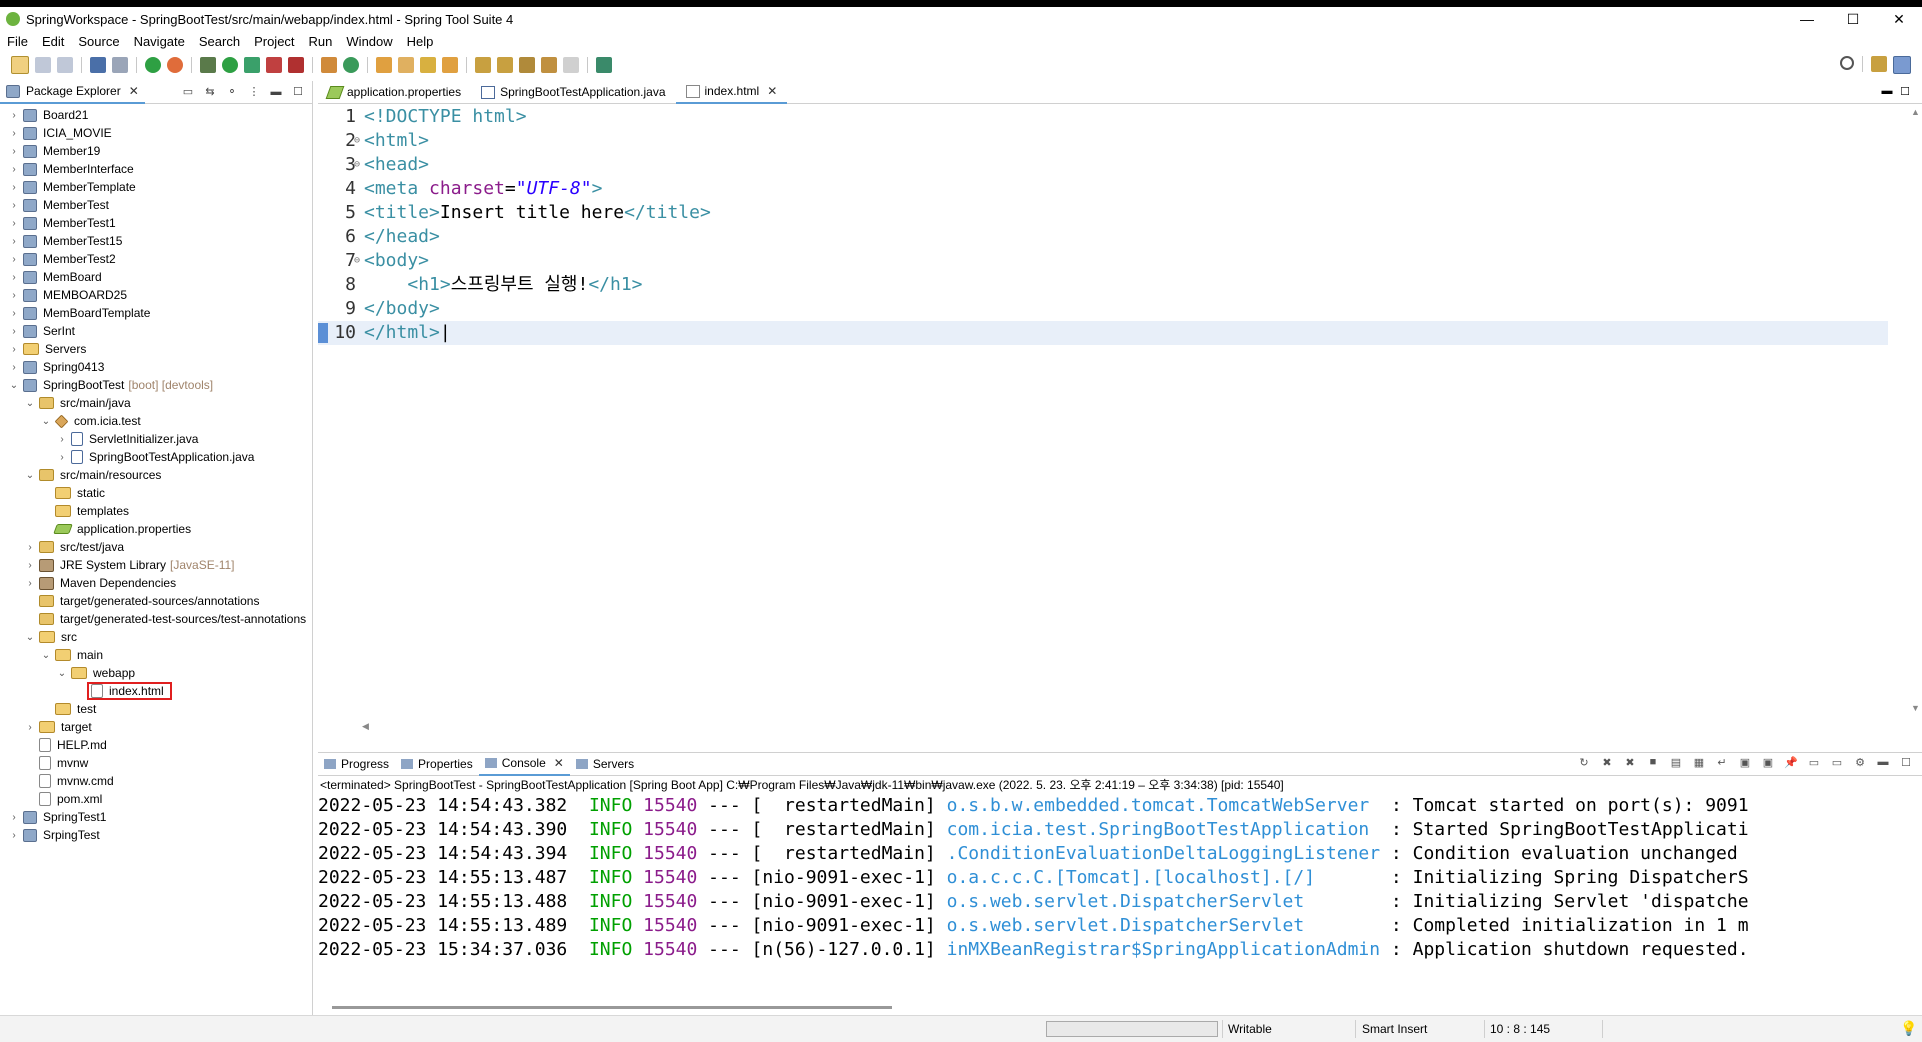 The height and width of the screenshot is (1042, 1922). Describe the element at coordinates (1915, 708) in the screenshot. I see `scroll-down-icon: ▼` at that location.